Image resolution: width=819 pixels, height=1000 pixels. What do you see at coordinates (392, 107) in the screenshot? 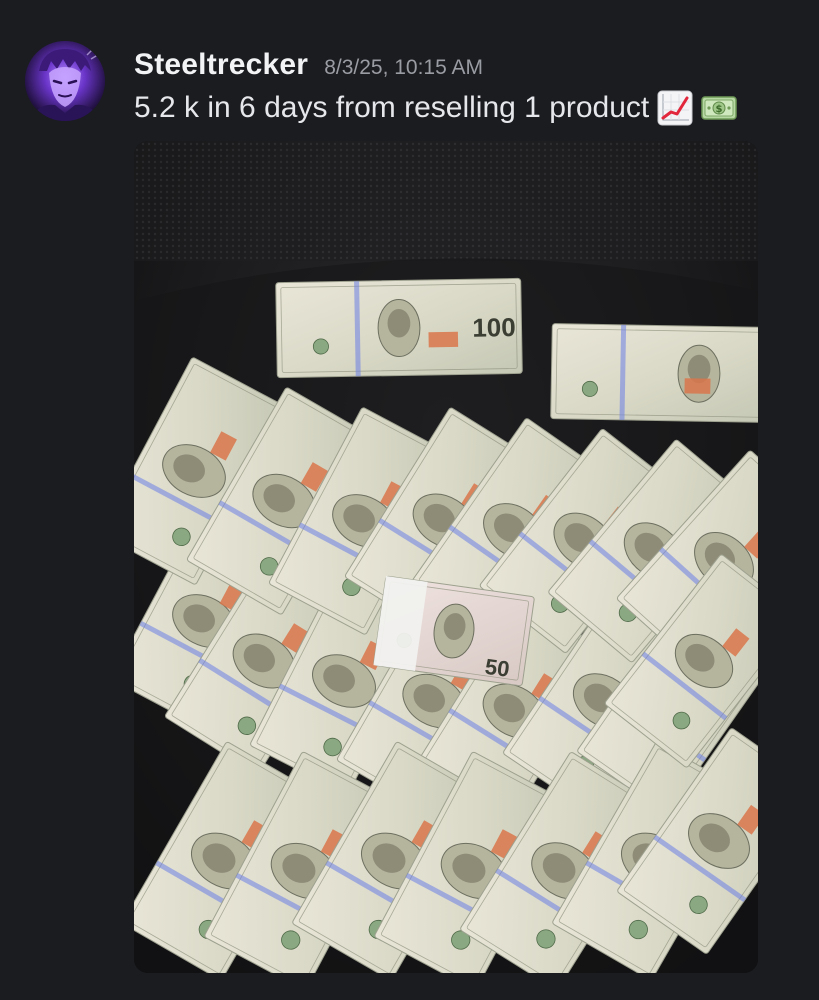
I see `message-text: 5.2 k in 6 days from reselling 1 product` at bounding box center [392, 107].